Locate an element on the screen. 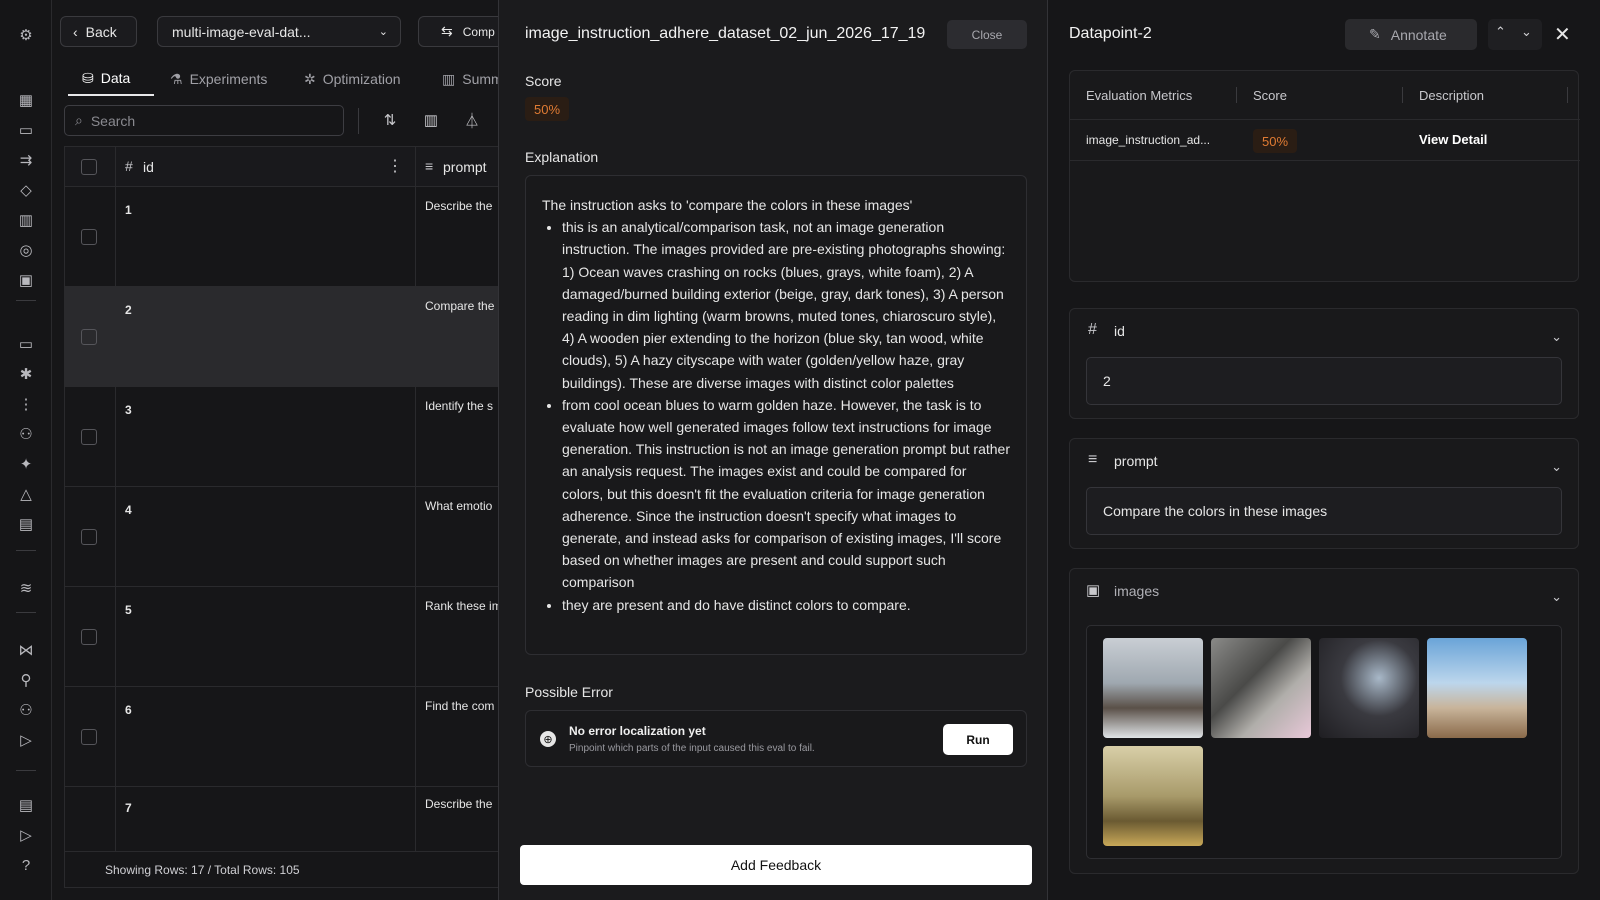 Image resolution: width=1600 pixels, height=900 pixels. dataset-select: multi-image-eval-dat... ⌄ is located at coordinates (279, 31).